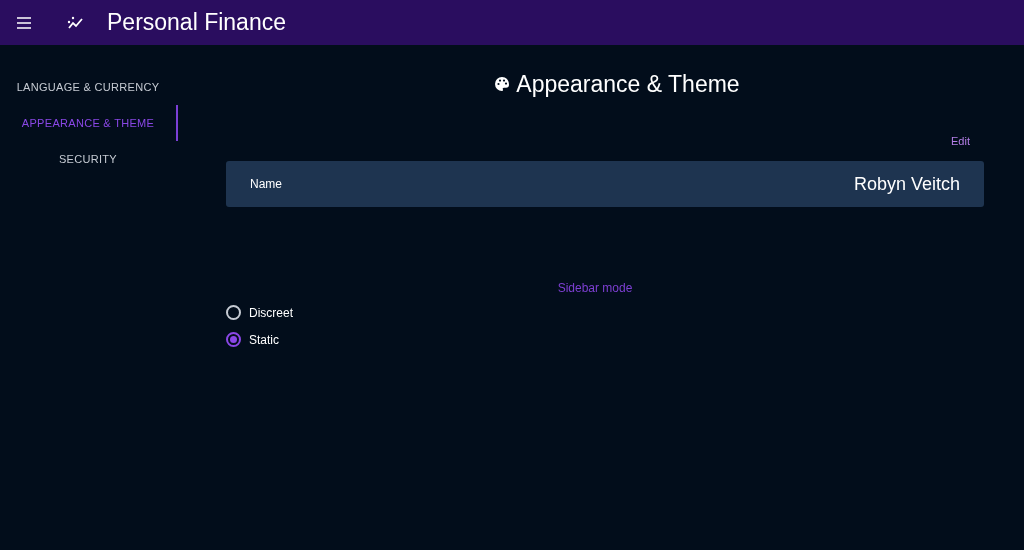 The image size is (1024, 550). Describe the element at coordinates (271, 312) in the screenshot. I see `option-label: Discreet` at that location.